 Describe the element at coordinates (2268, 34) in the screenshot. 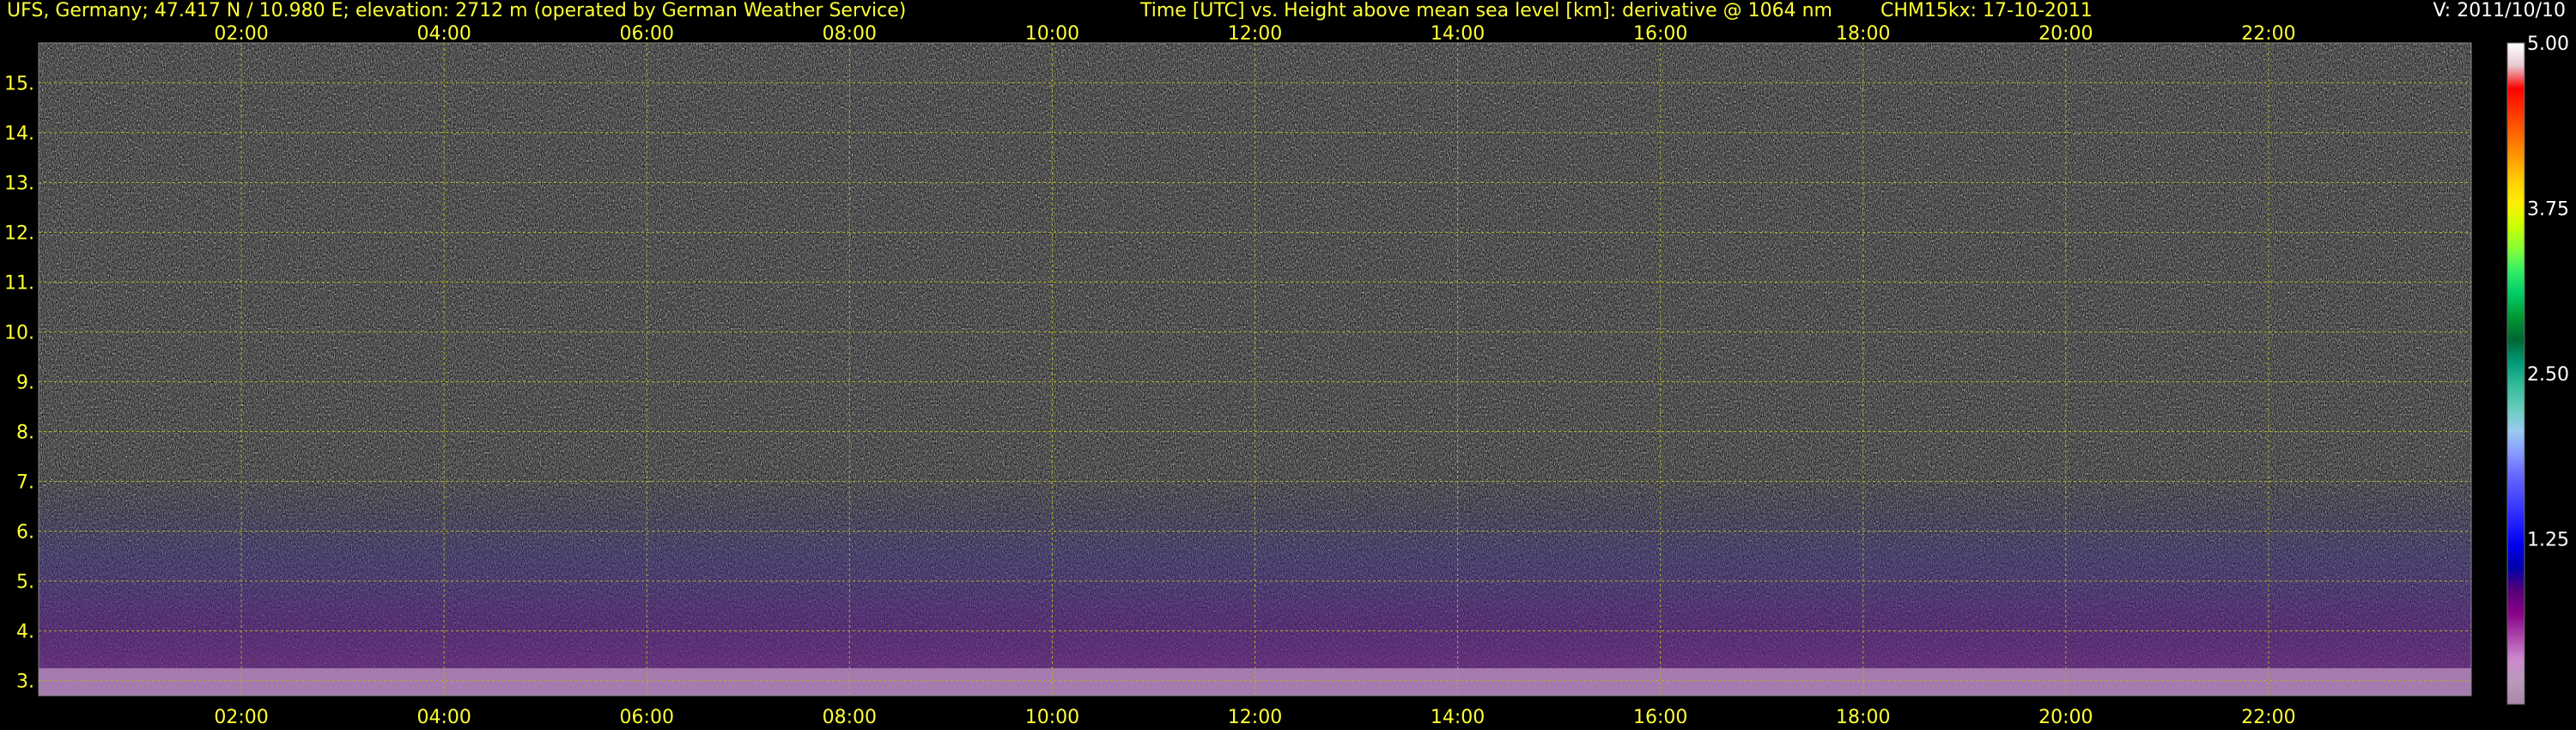

I see `x-tick-top-label: 22:00` at that location.